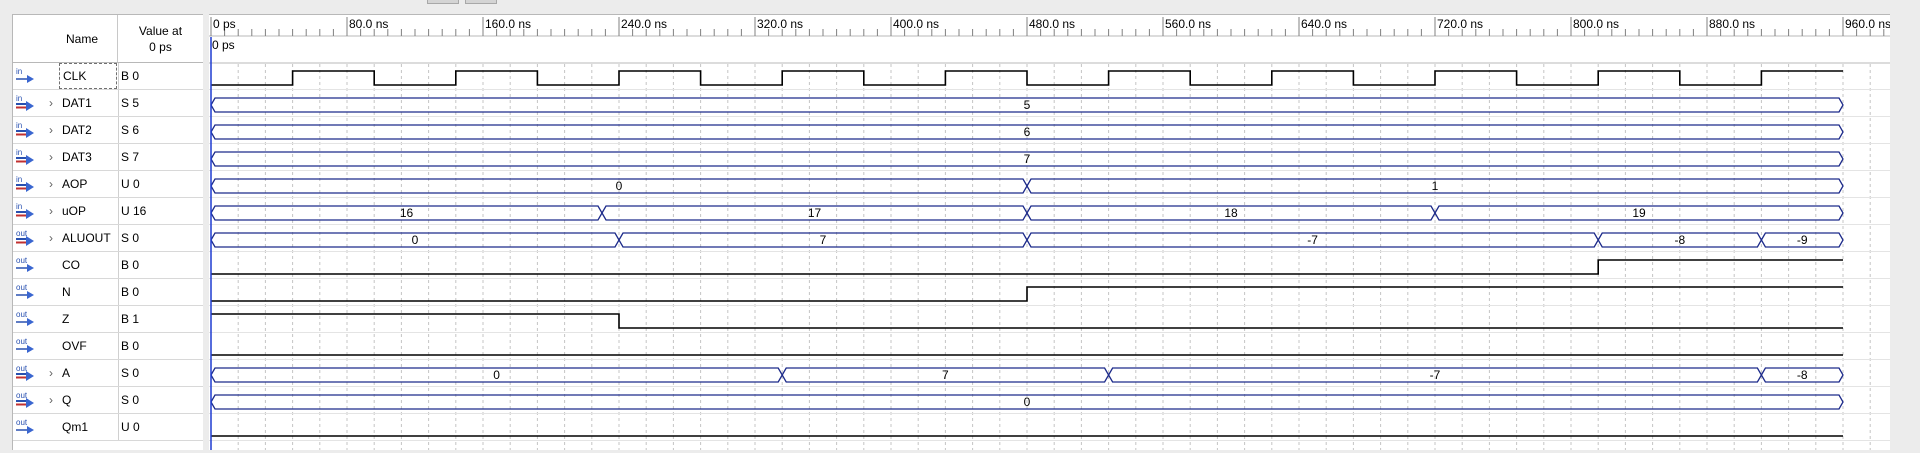  Describe the element at coordinates (1679, 240) in the screenshot. I see `bus-value-label: -8` at that location.